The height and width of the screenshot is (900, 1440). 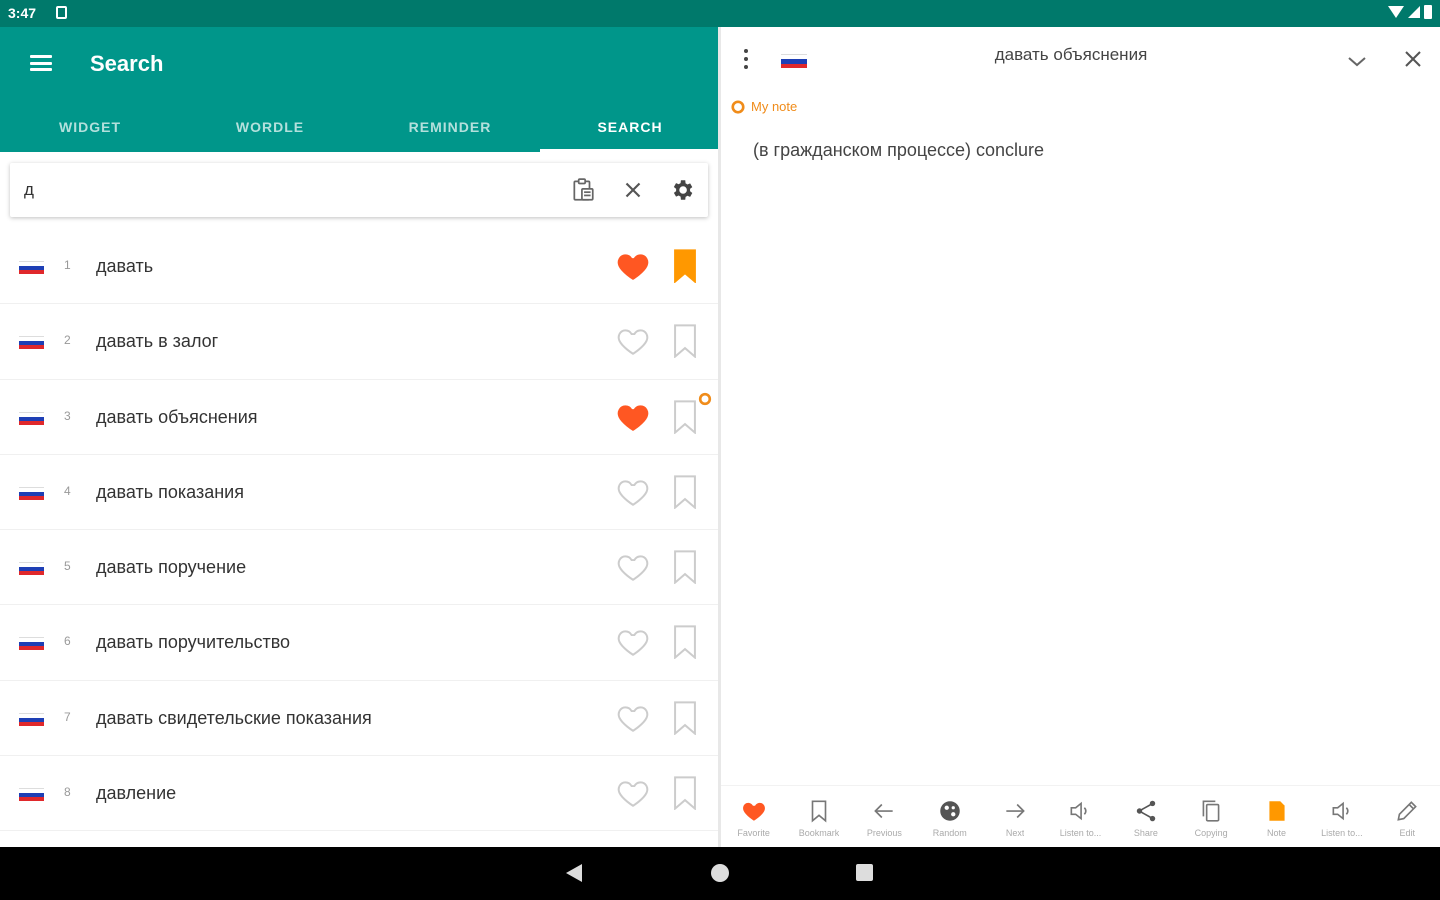 I want to click on result-number: 4, so click(x=67, y=490).